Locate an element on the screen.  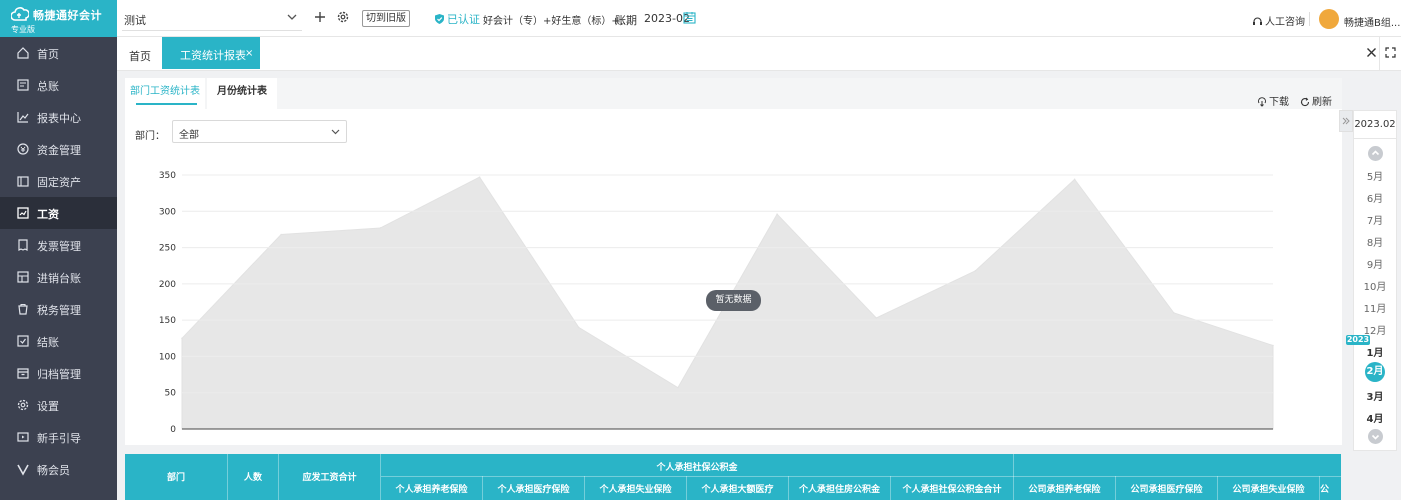
row-border is located at coordinates (861, 476).